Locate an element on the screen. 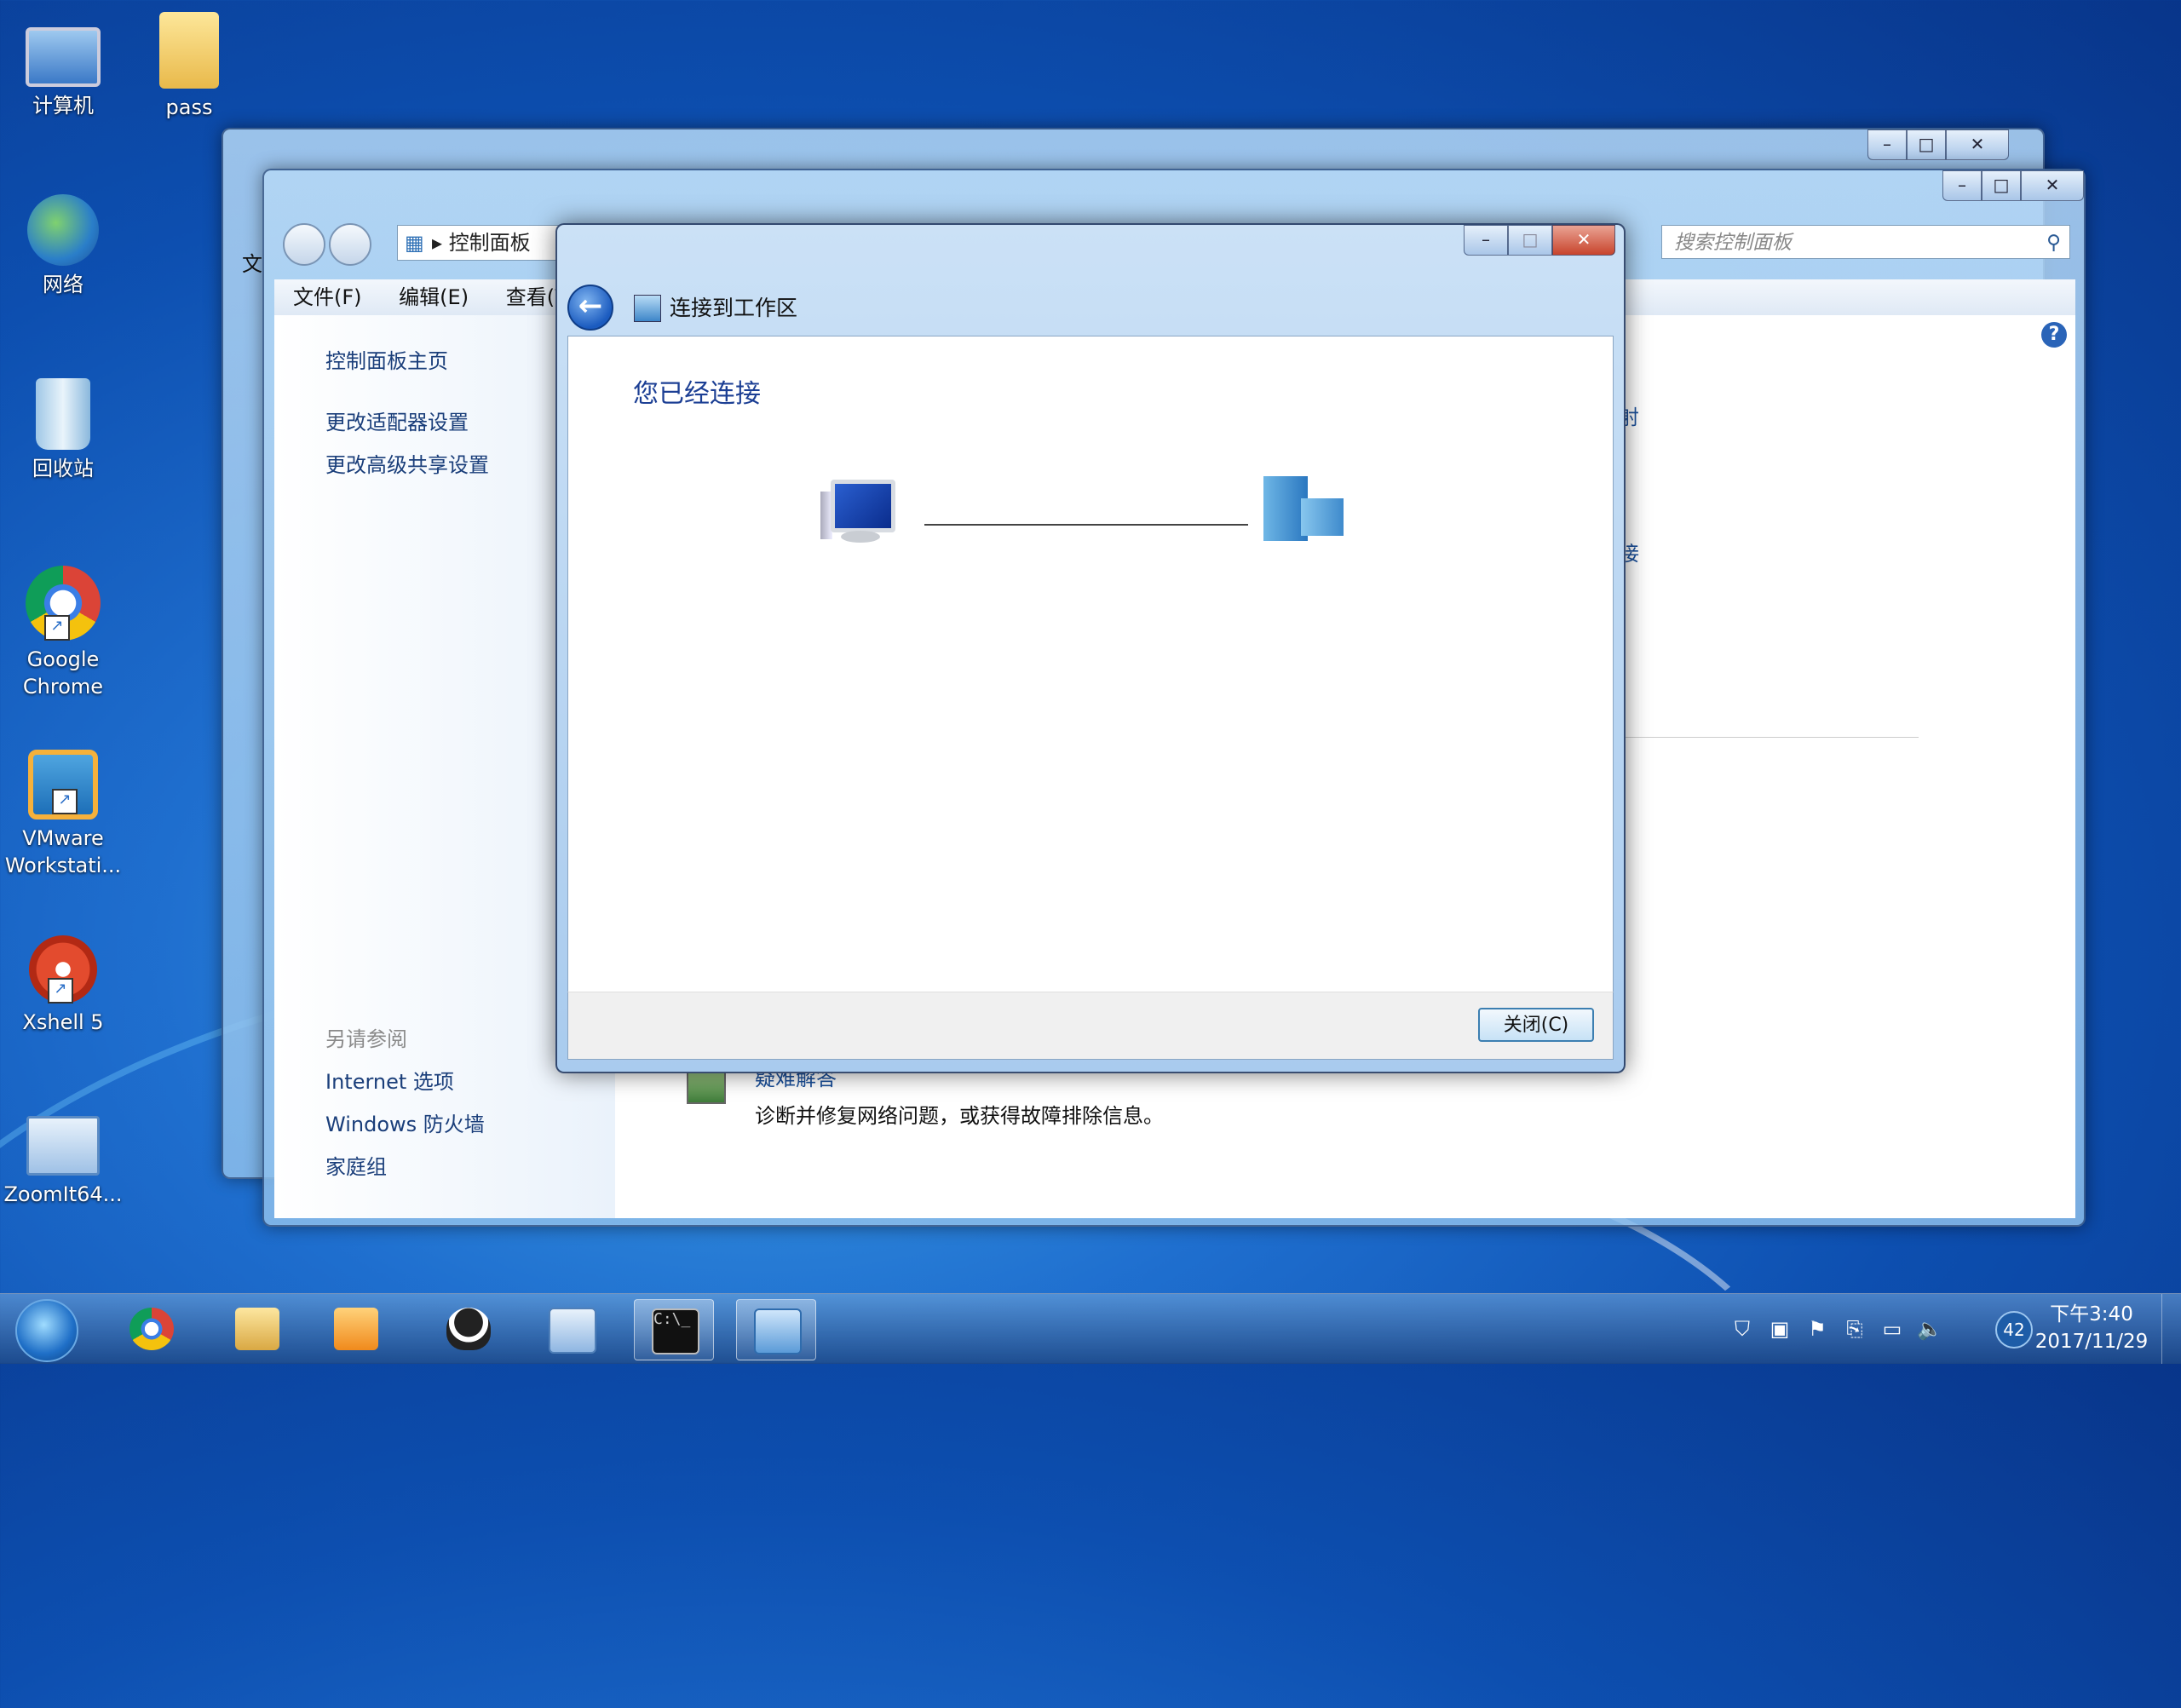 The image size is (2181, 1708). link-advanced-sharing: 更改高级共享设置 is located at coordinates (407, 463).